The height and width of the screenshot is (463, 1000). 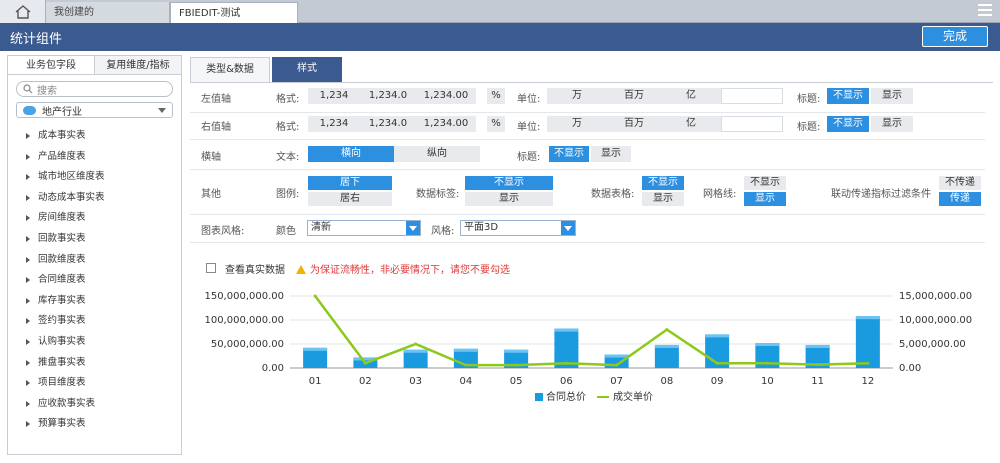 What do you see at coordinates (138, 65) in the screenshot?
I see `tab-reuse-dimension: 复用维度/指标` at bounding box center [138, 65].